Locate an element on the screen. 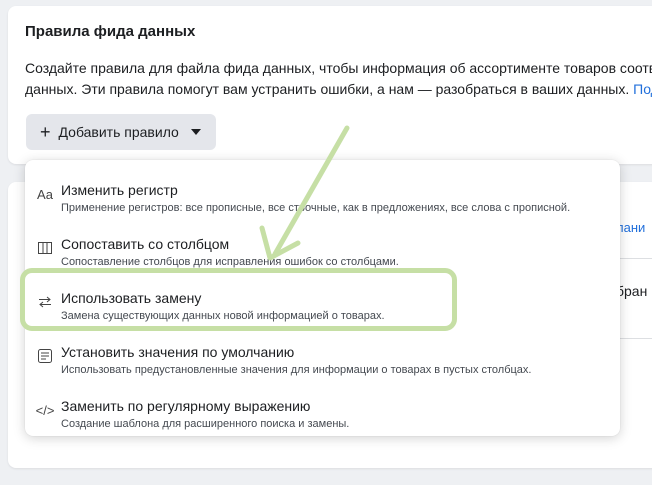 The width and height of the screenshot is (652, 485). menu-item-label: Сопоставить со столбцом is located at coordinates (145, 244).